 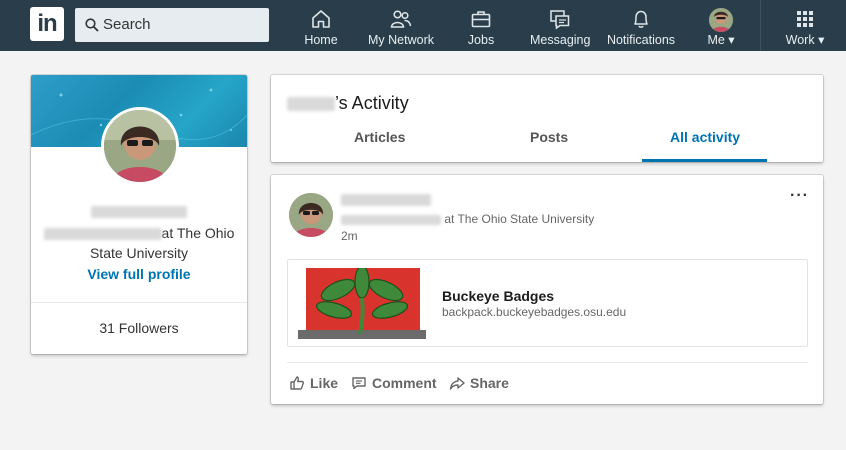 What do you see at coordinates (324, 383) in the screenshot?
I see `like-label: Like` at bounding box center [324, 383].